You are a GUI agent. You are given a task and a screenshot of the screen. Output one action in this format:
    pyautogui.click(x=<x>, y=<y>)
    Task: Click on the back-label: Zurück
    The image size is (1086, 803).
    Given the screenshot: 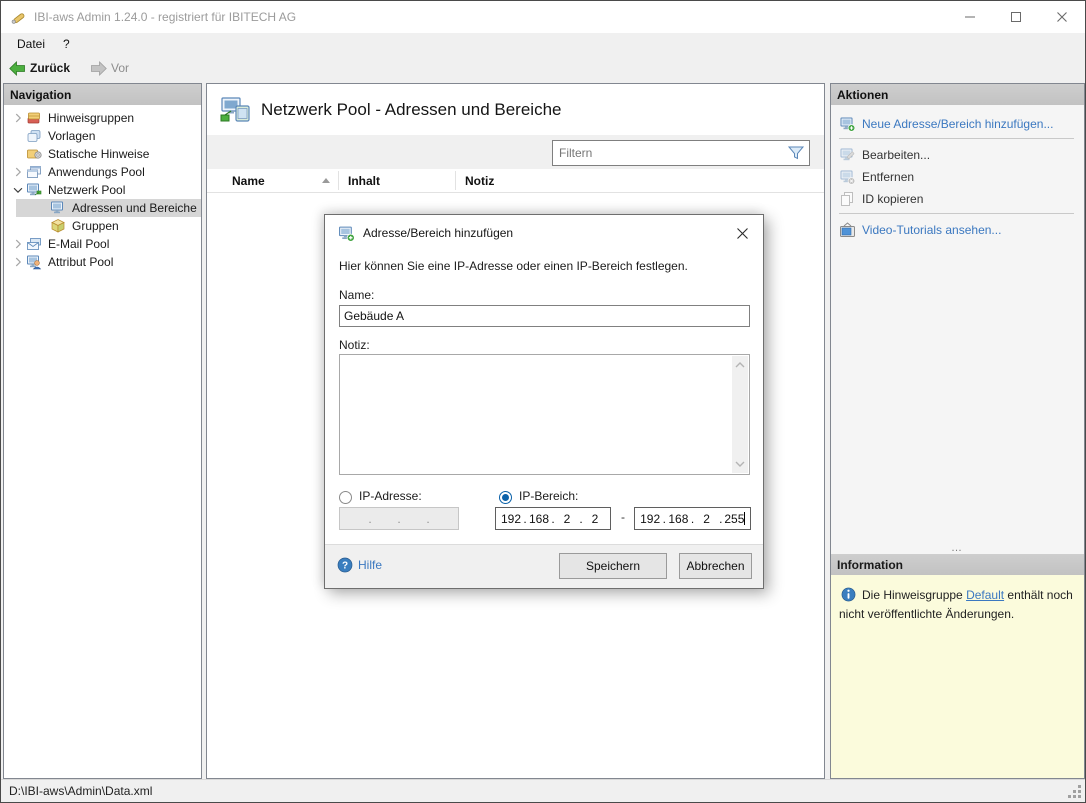 What is the action you would take?
    pyautogui.click(x=50, y=68)
    